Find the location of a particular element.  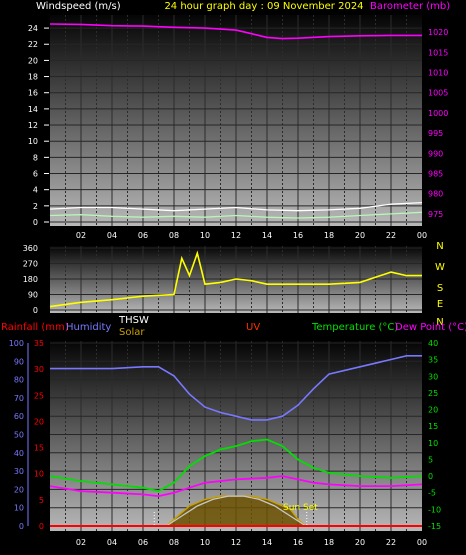

compass-label-S: S is located at coordinates (440, 288).